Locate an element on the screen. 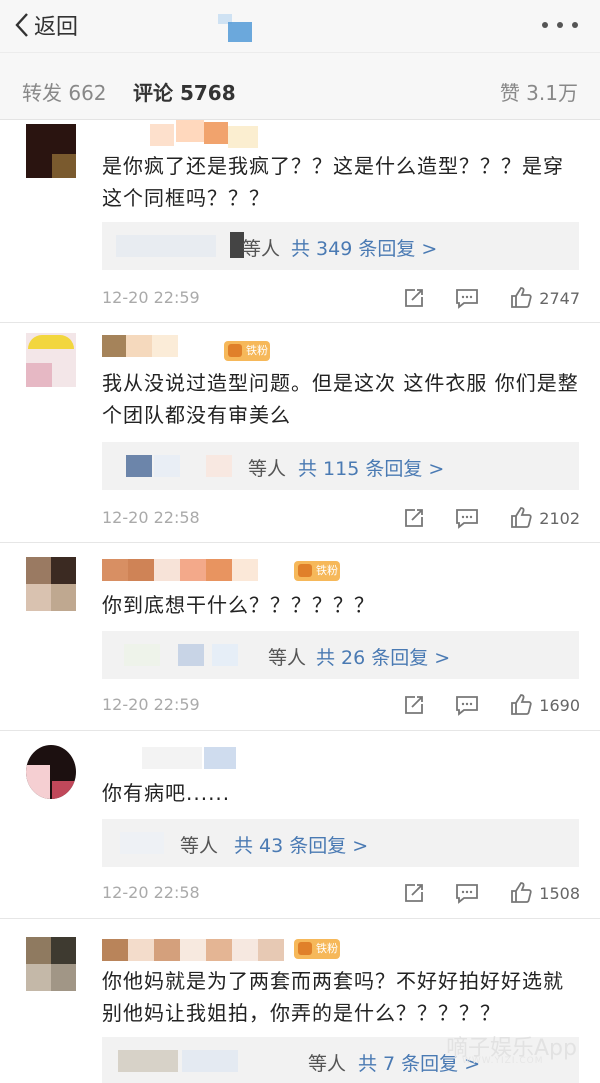 The width and height of the screenshot is (600, 1083). reply-summary: 等人 共 115 条回复 > is located at coordinates (340, 466).